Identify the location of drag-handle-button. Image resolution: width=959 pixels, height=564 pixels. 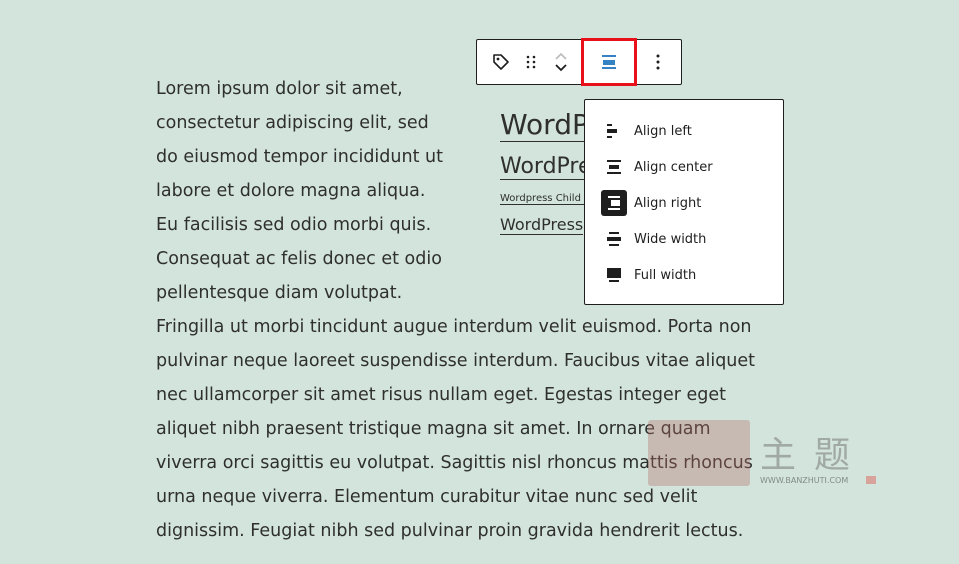
(531, 62).